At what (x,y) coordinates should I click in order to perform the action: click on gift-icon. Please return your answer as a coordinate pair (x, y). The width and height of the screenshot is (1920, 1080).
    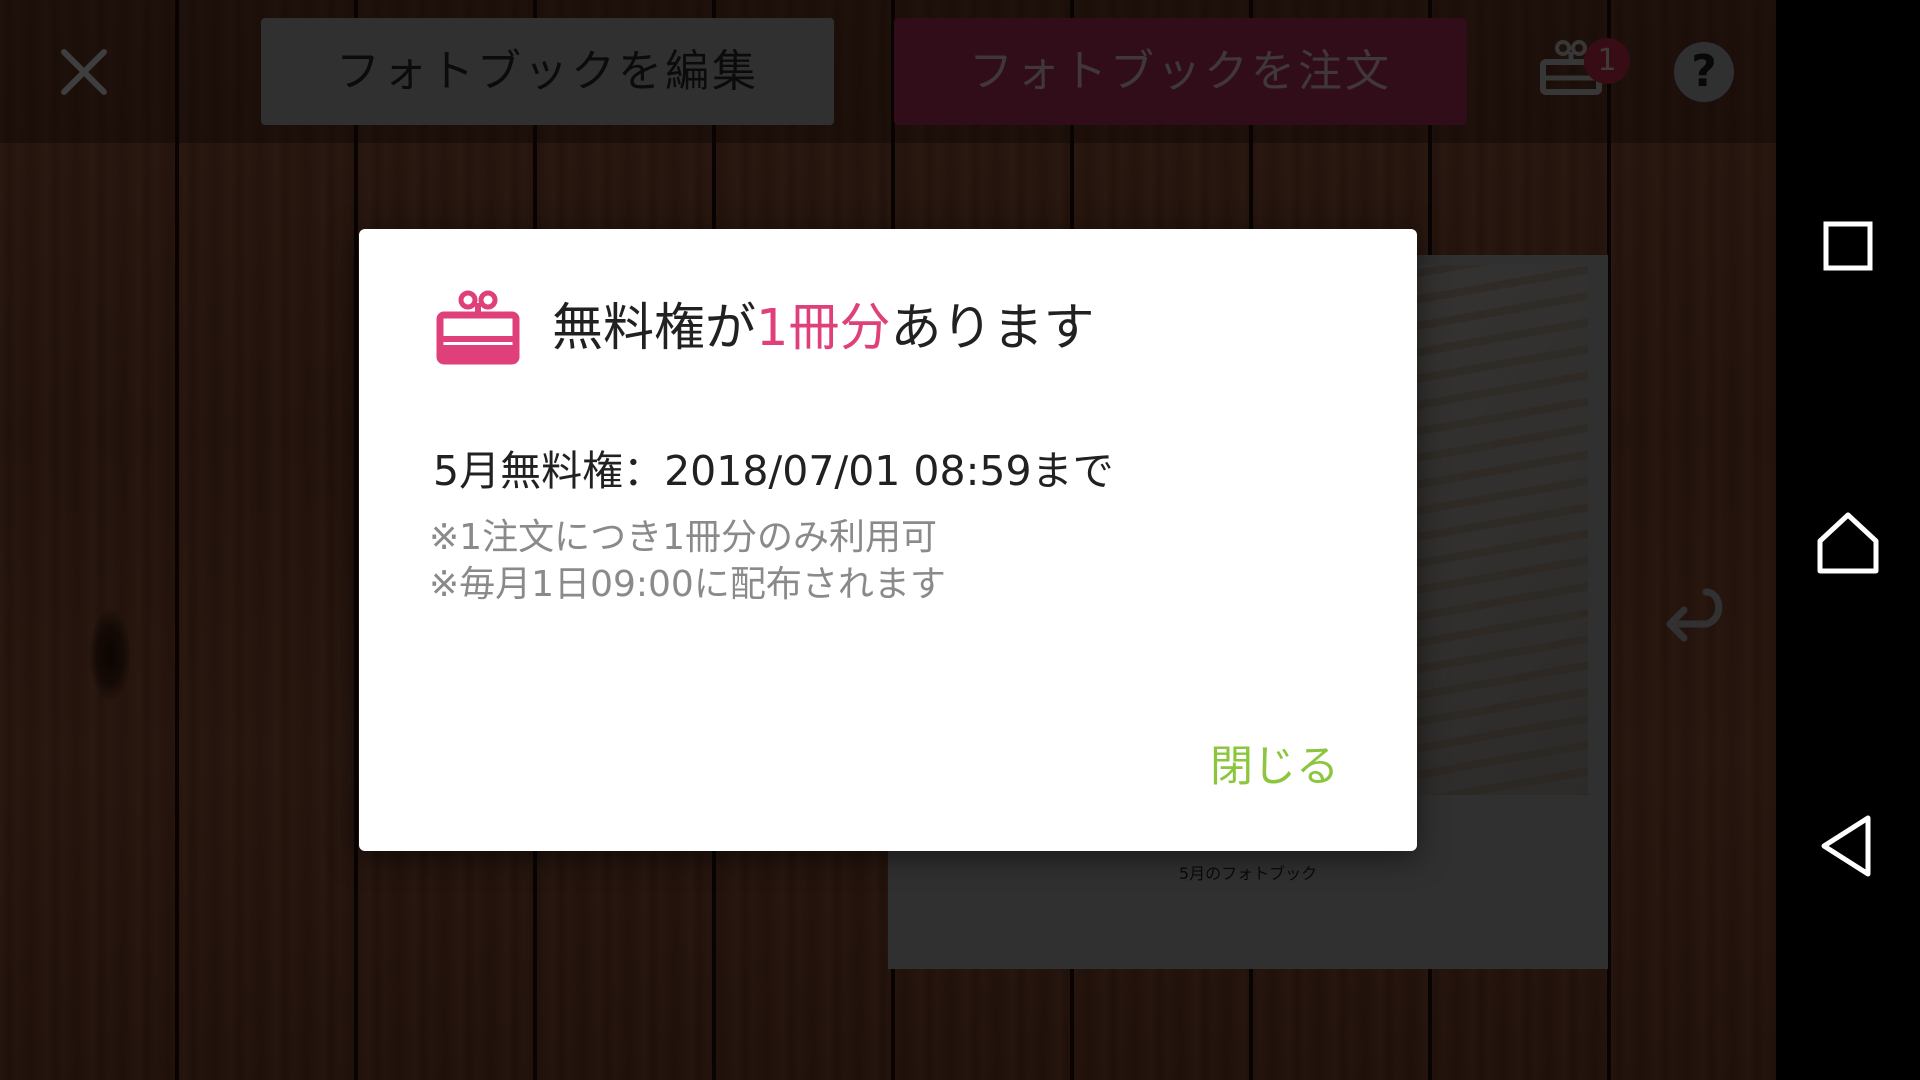
    Looking at the image, I should click on (478, 327).